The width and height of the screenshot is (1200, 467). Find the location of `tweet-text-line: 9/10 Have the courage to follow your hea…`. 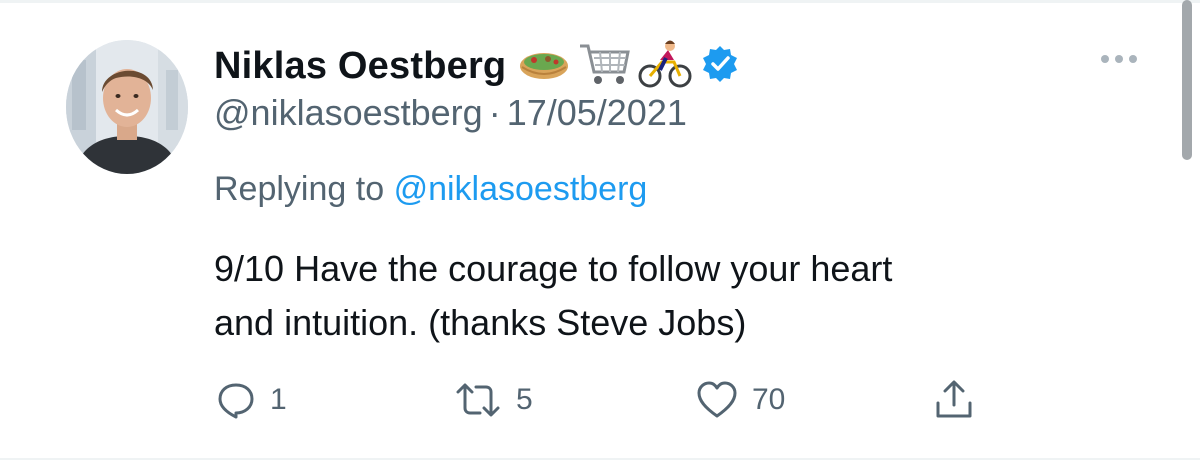

tweet-text-line: 9/10 Have the courage to follow your hea… is located at coordinates (553, 268).